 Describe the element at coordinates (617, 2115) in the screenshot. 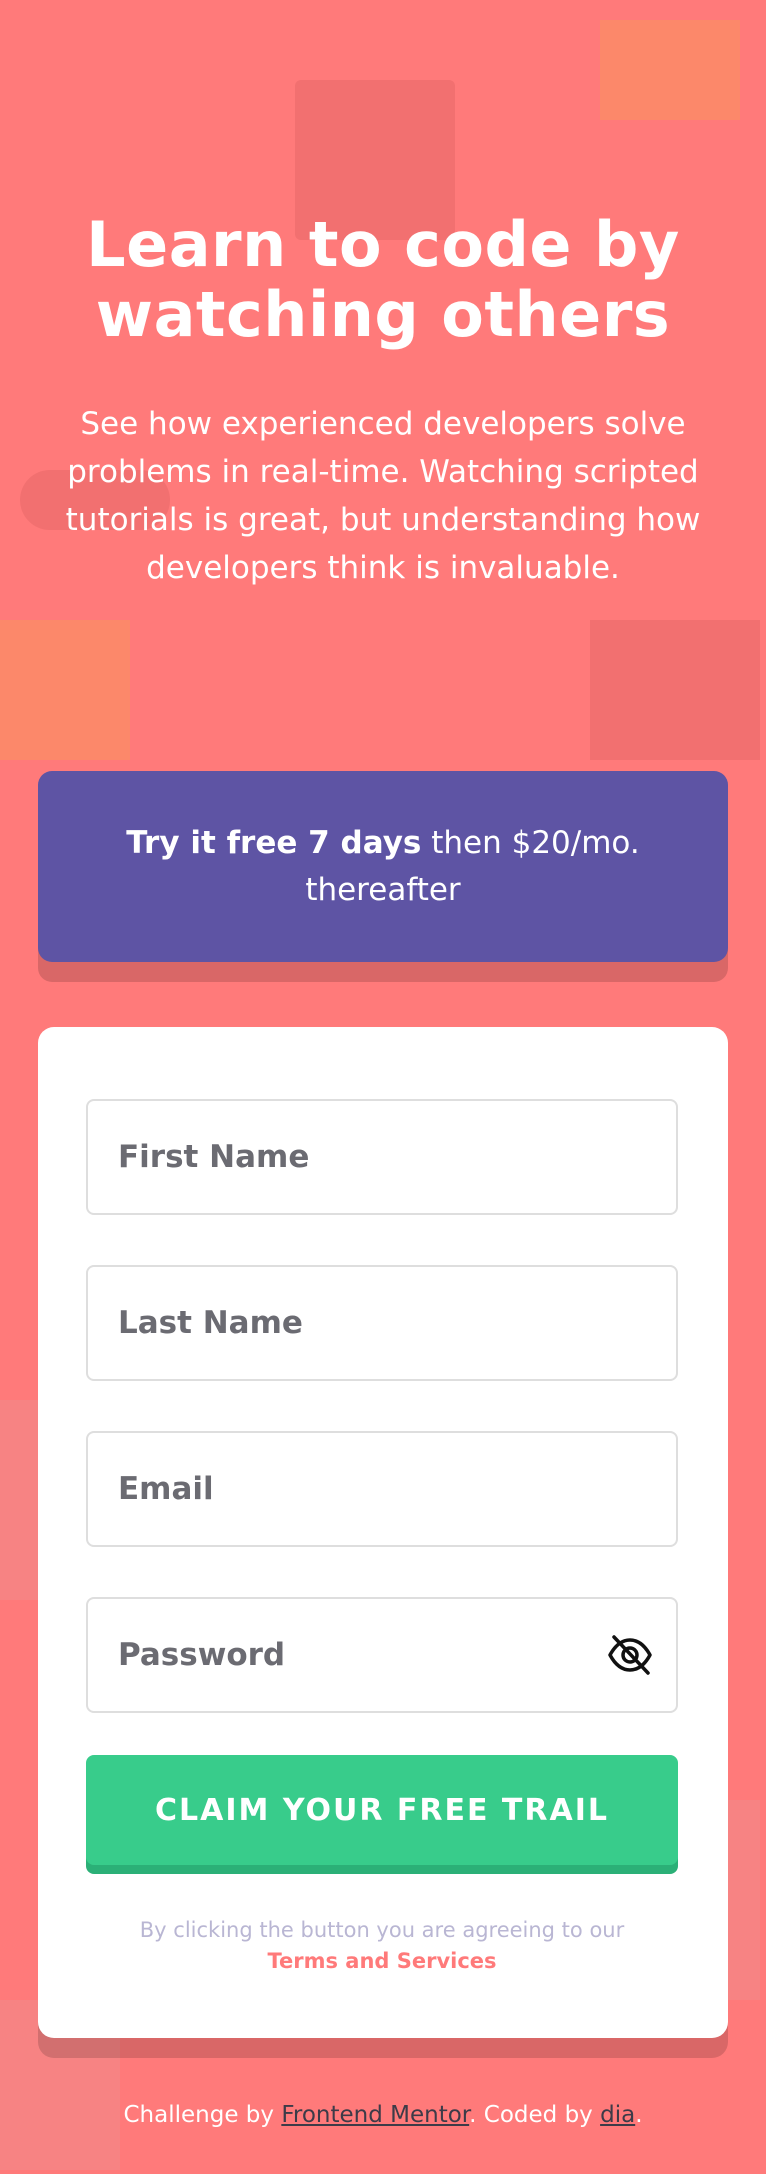

I see `author-link: dia` at that location.